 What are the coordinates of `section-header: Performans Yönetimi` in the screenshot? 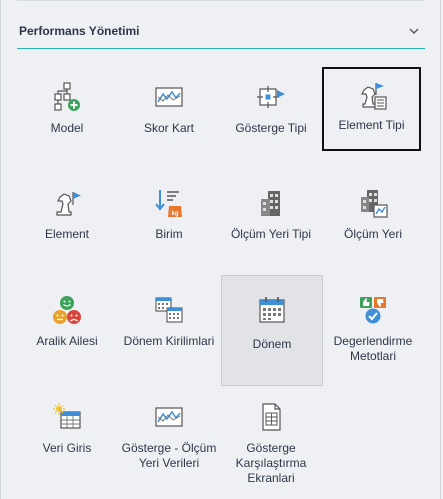 It's located at (221, 31).